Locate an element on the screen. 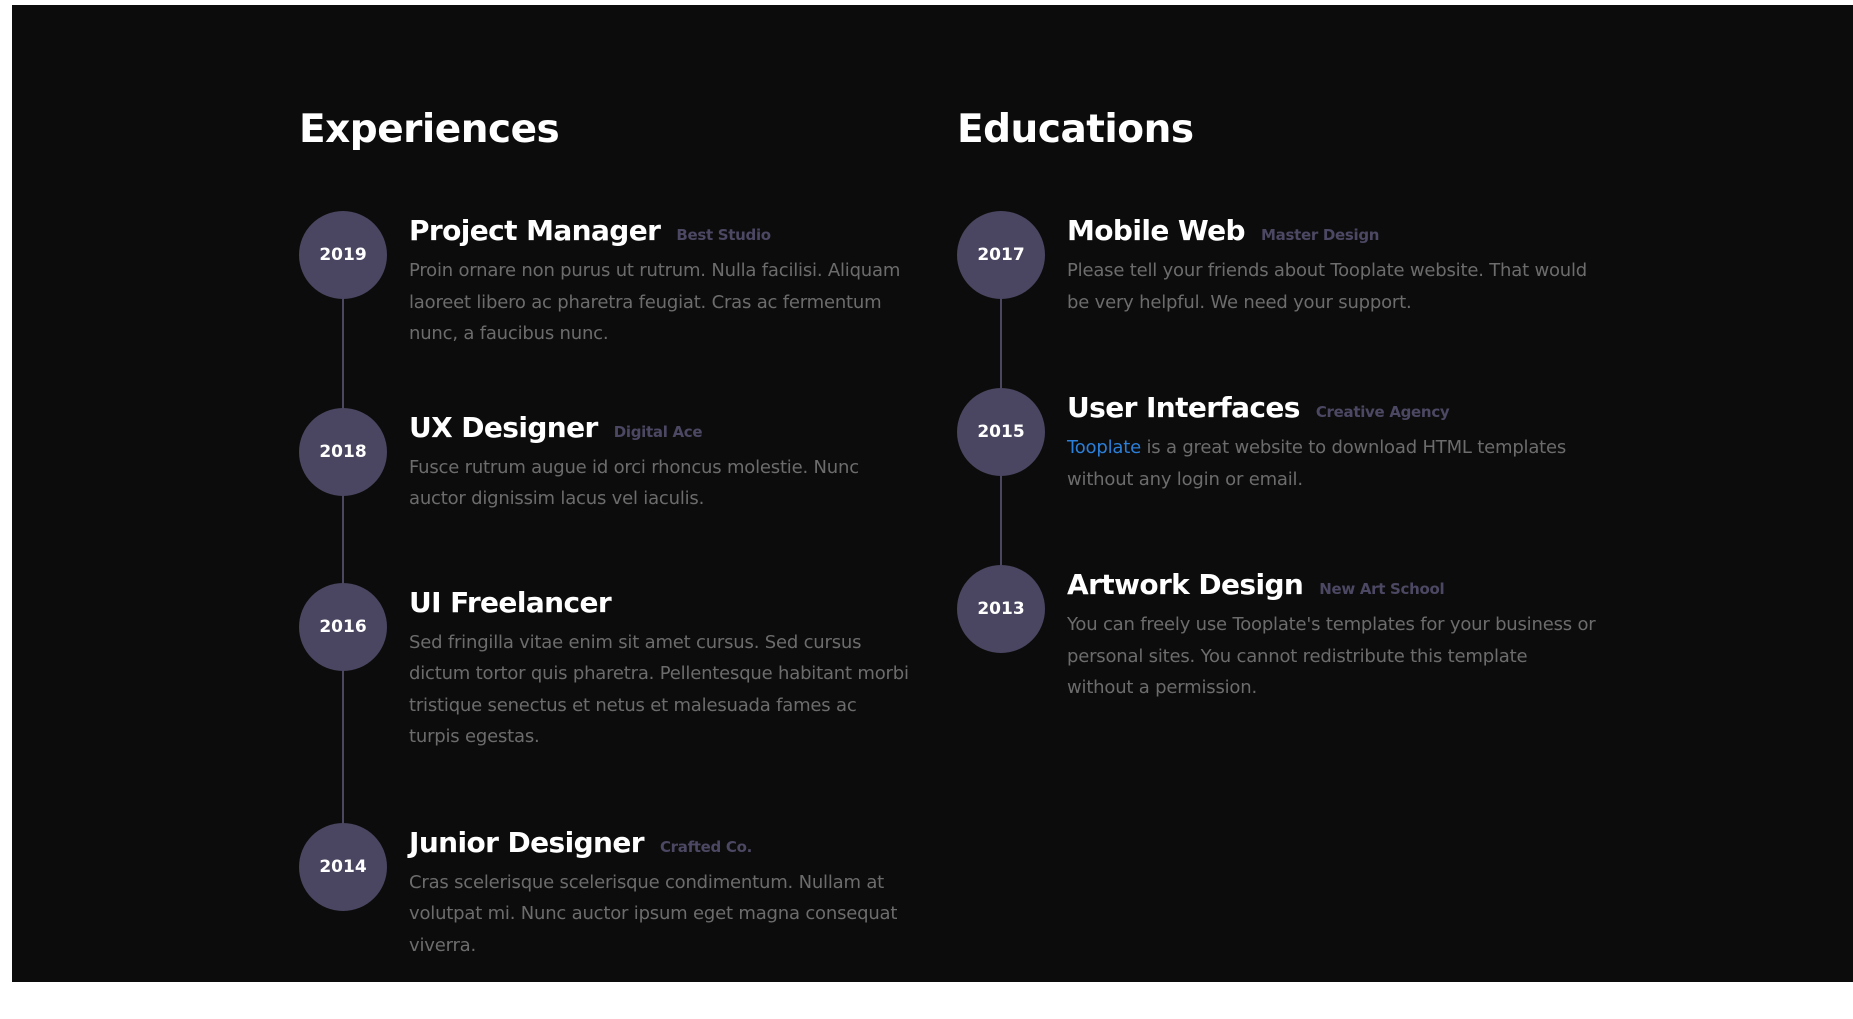  item-header: Junior Designer Crafted Co. is located at coordinates (659, 843).